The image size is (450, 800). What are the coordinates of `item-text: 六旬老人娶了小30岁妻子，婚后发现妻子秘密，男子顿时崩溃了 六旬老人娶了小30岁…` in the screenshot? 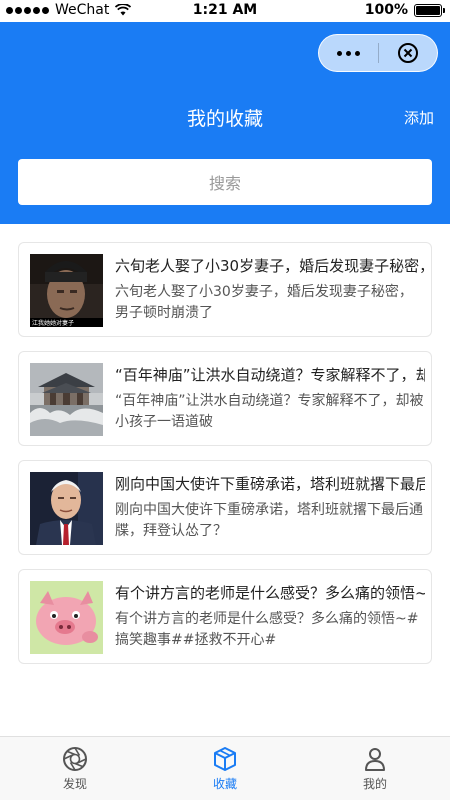 It's located at (270, 289).